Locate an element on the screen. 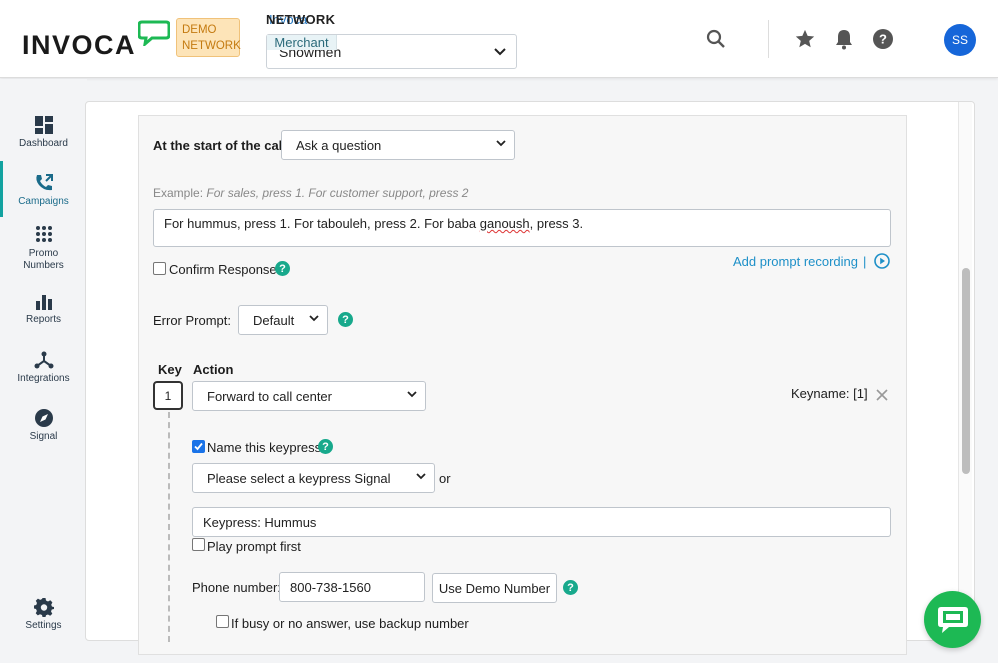  signal-icon is located at coordinates (43, 418).